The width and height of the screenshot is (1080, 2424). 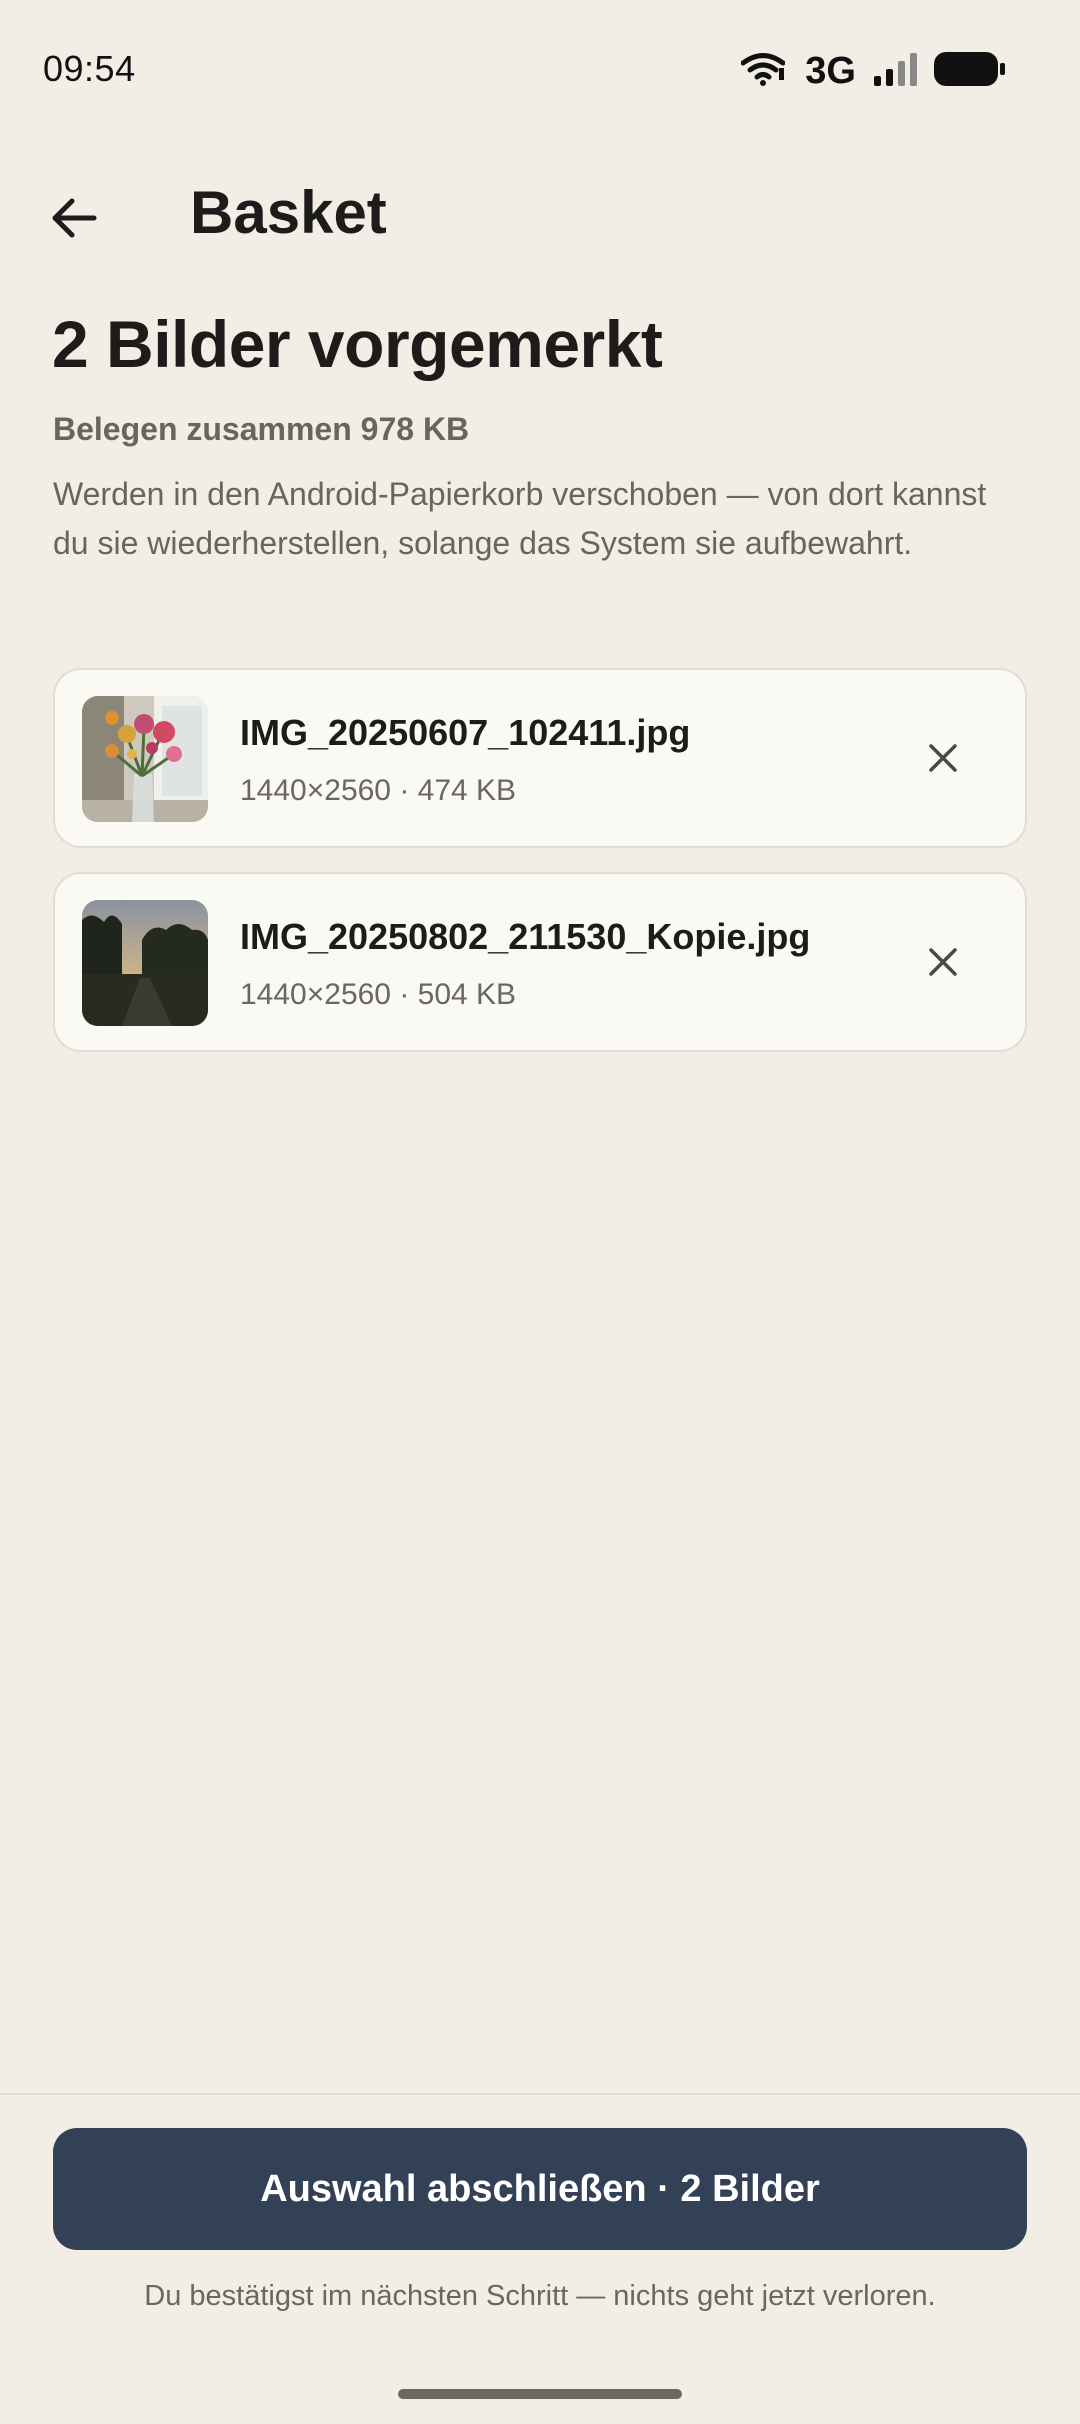 I want to click on back-button, so click(x=74, y=220).